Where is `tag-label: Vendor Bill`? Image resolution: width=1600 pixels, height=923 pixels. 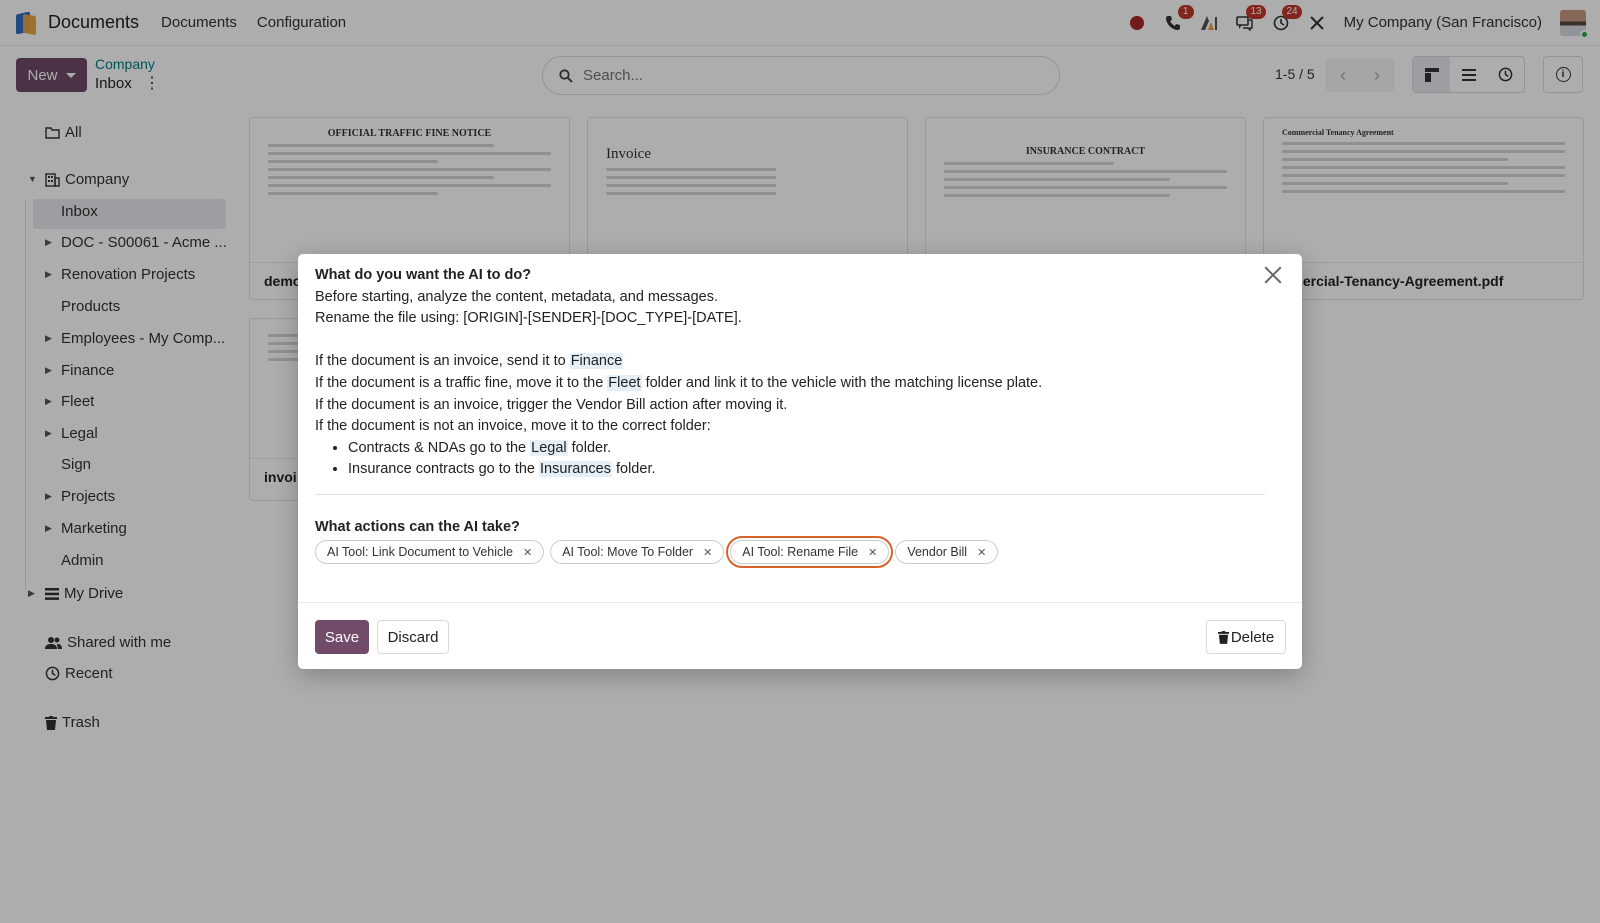 tag-label: Vendor Bill is located at coordinates (937, 552).